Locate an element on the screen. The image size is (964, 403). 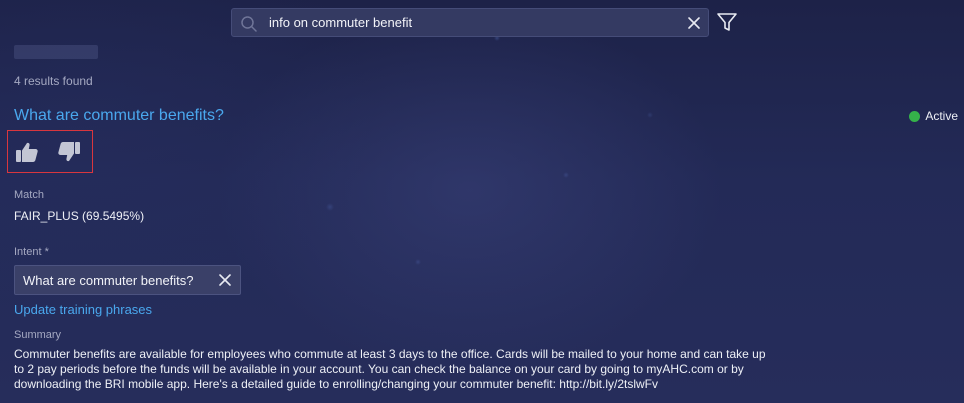
search-bar is located at coordinates (470, 22).